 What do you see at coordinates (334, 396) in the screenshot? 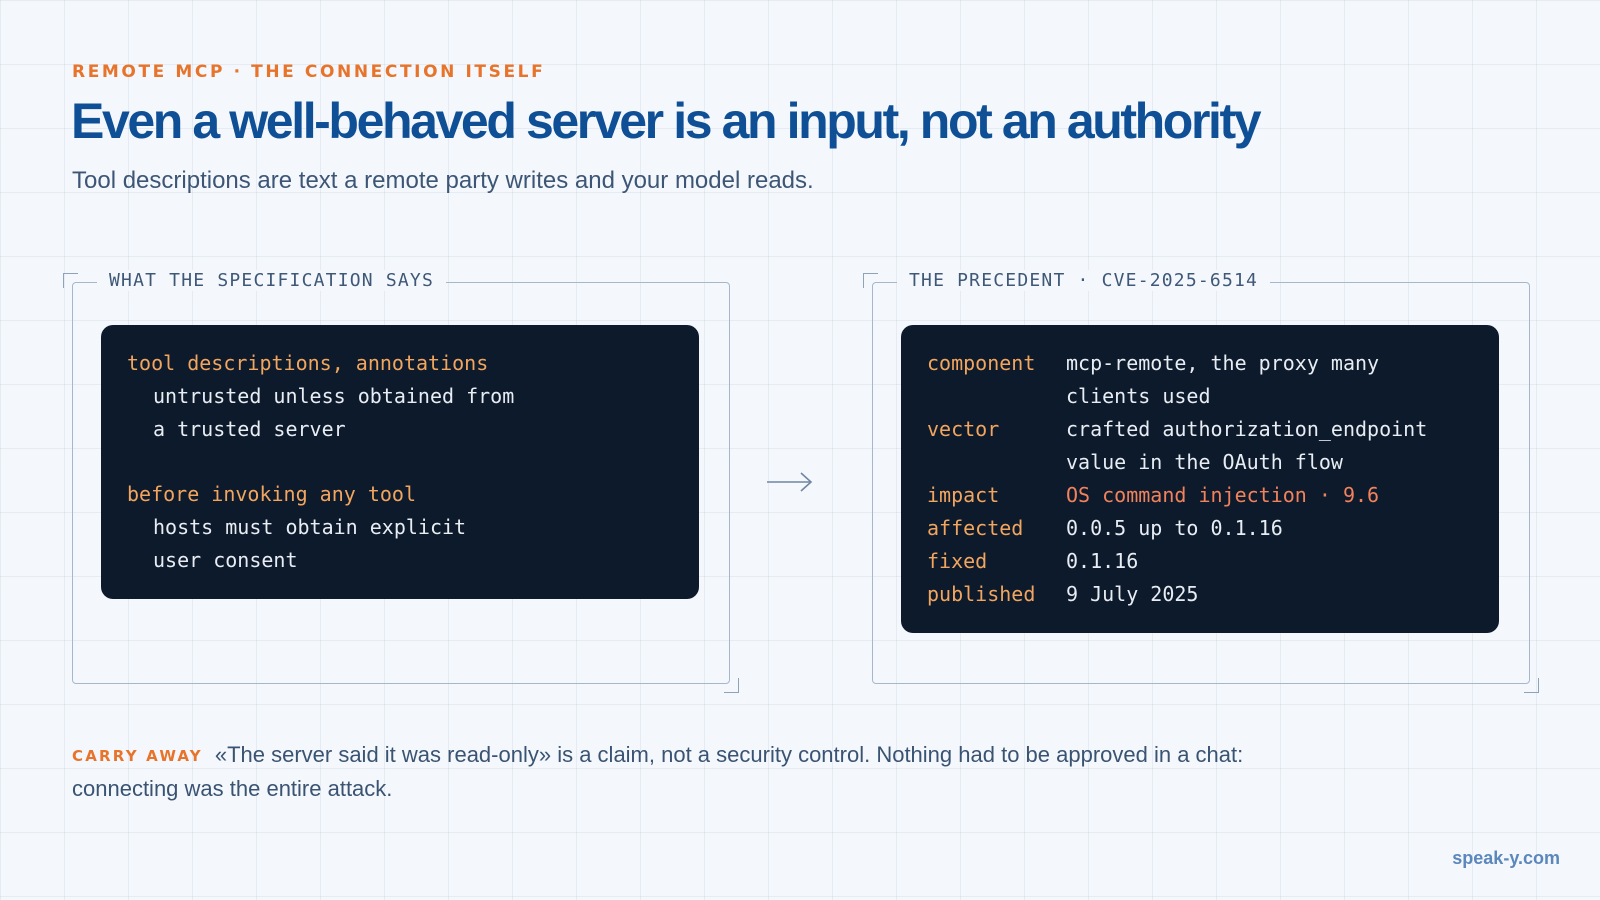
I see `spec-line: untrusted unless obtained from` at bounding box center [334, 396].